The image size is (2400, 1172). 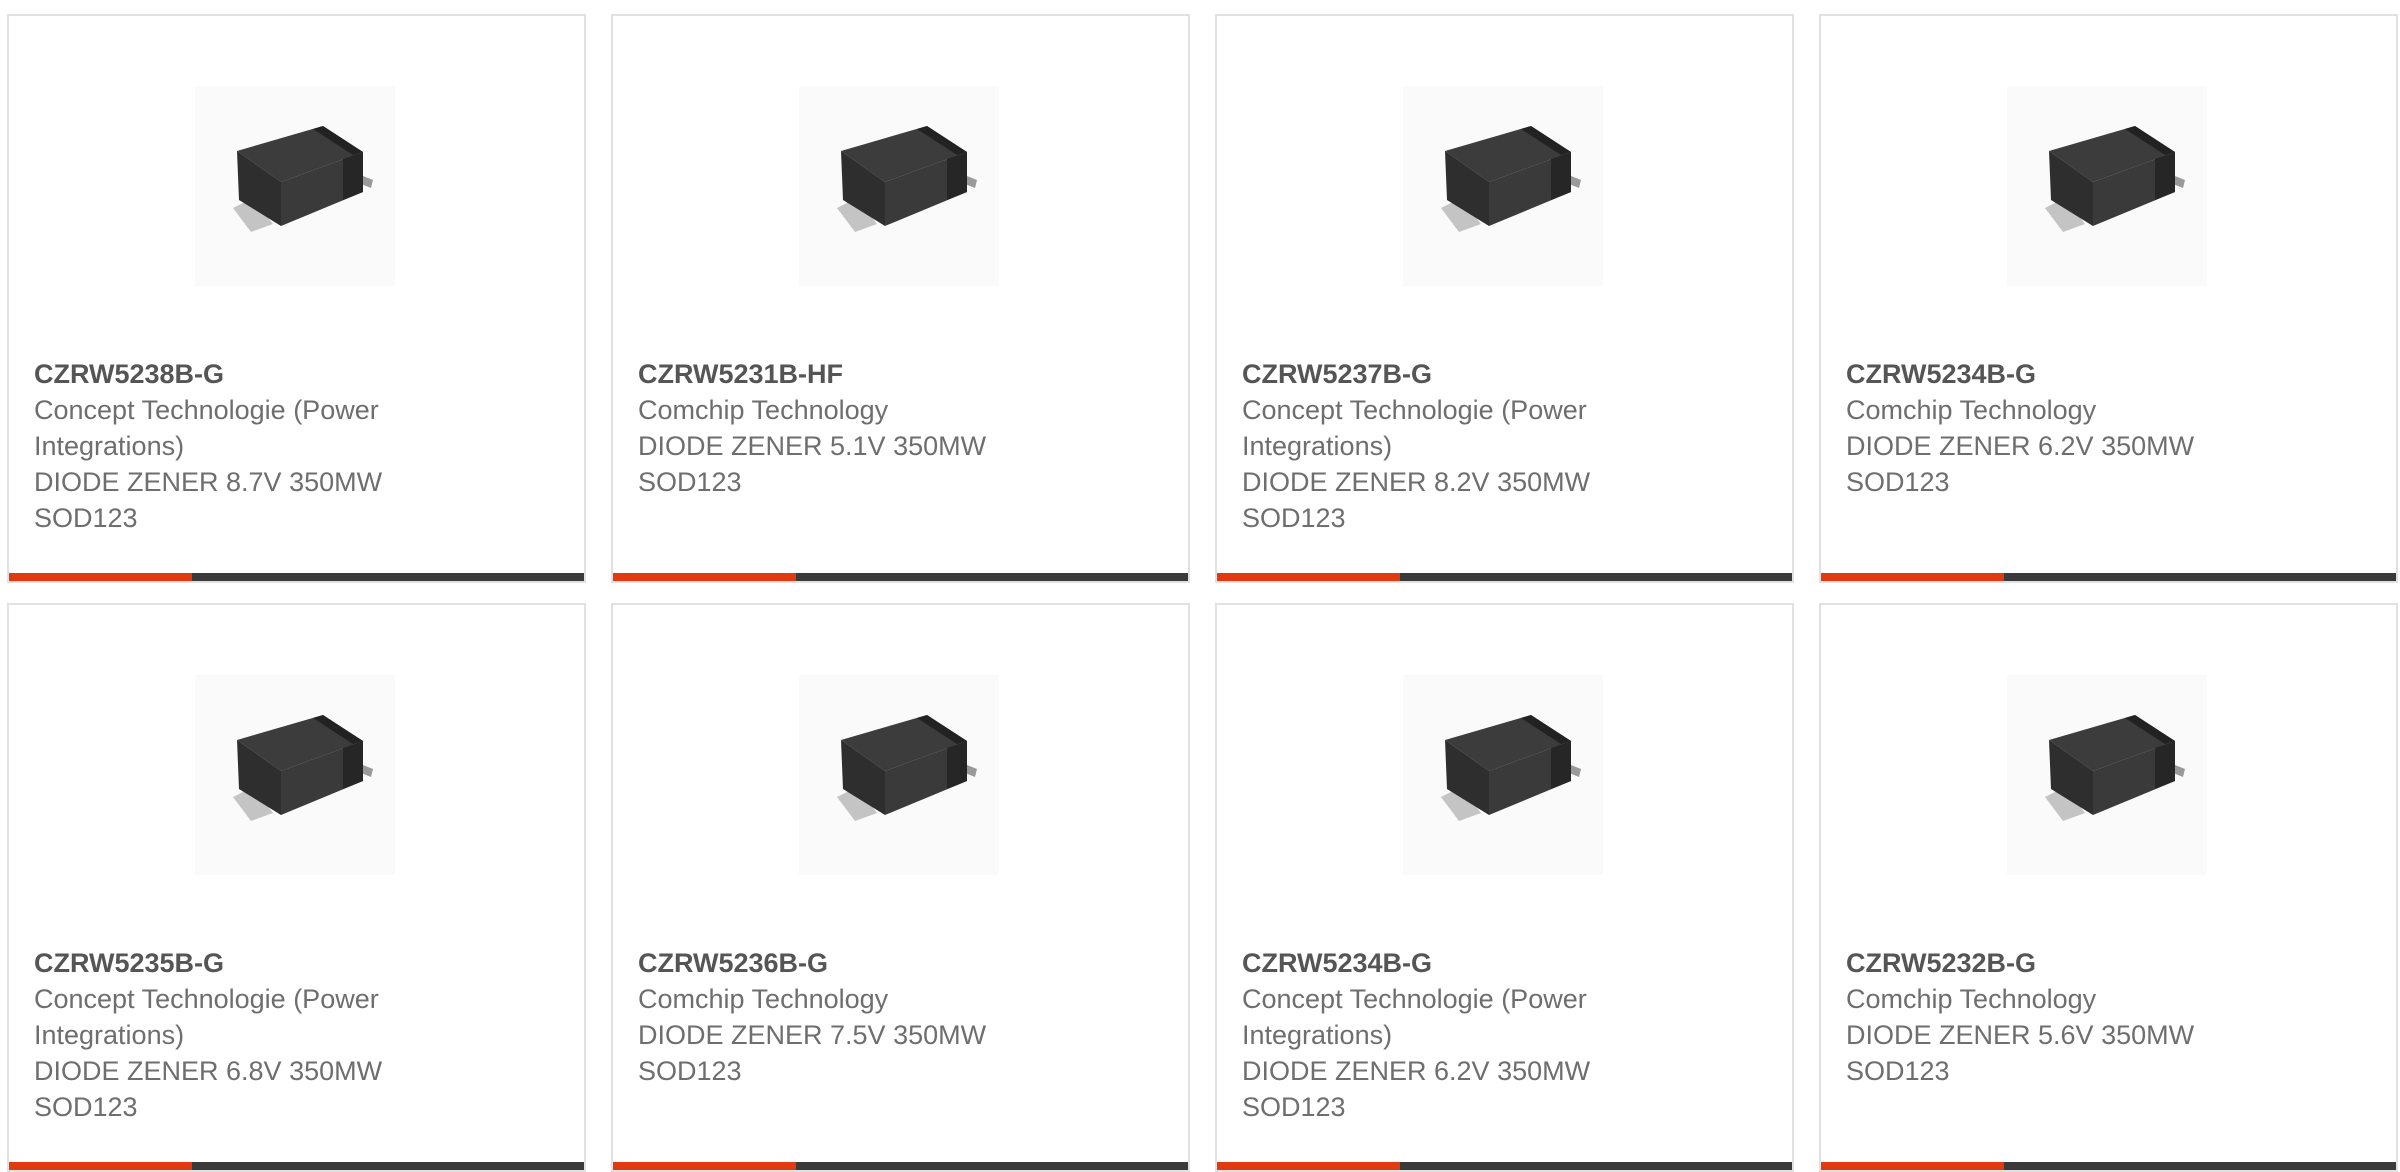 I want to click on description: DIODE ZENER 5.1V 350MW SOD123, so click(x=812, y=464).